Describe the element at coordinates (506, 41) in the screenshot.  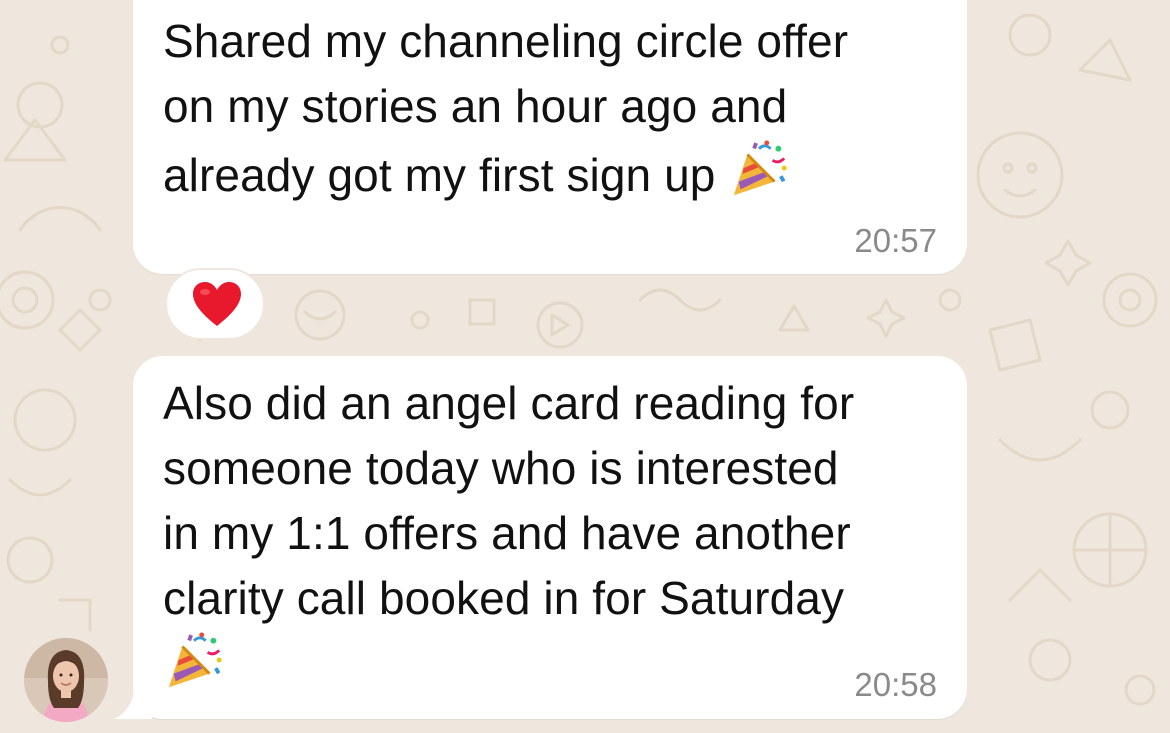
I see `message-line: Shared my channeling circle offer` at that location.